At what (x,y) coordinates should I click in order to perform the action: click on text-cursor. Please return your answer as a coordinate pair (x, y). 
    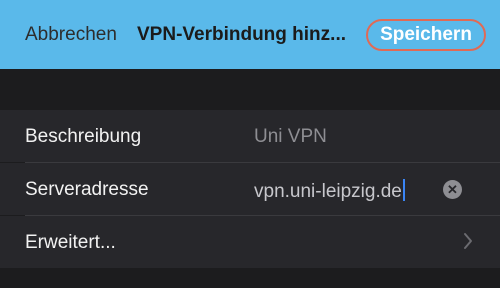
    Looking at the image, I should click on (403, 190).